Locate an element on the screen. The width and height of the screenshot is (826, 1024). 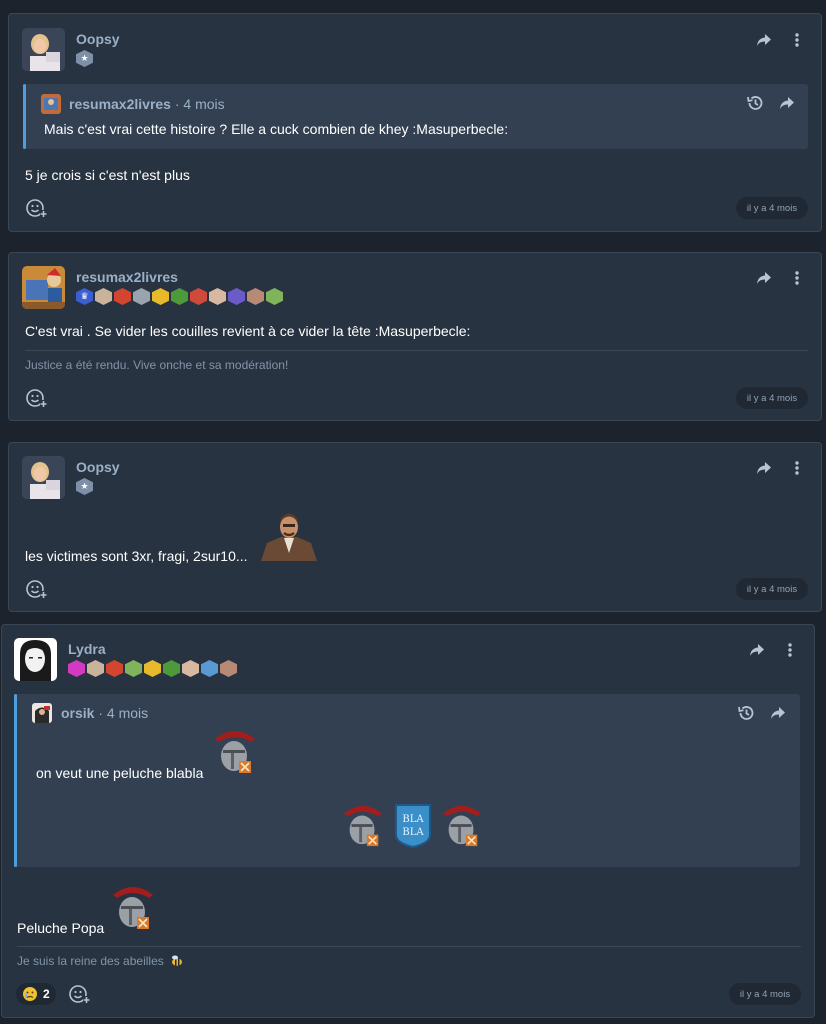
crown-badge-icon: ♛ is located at coordinates (84, 296).